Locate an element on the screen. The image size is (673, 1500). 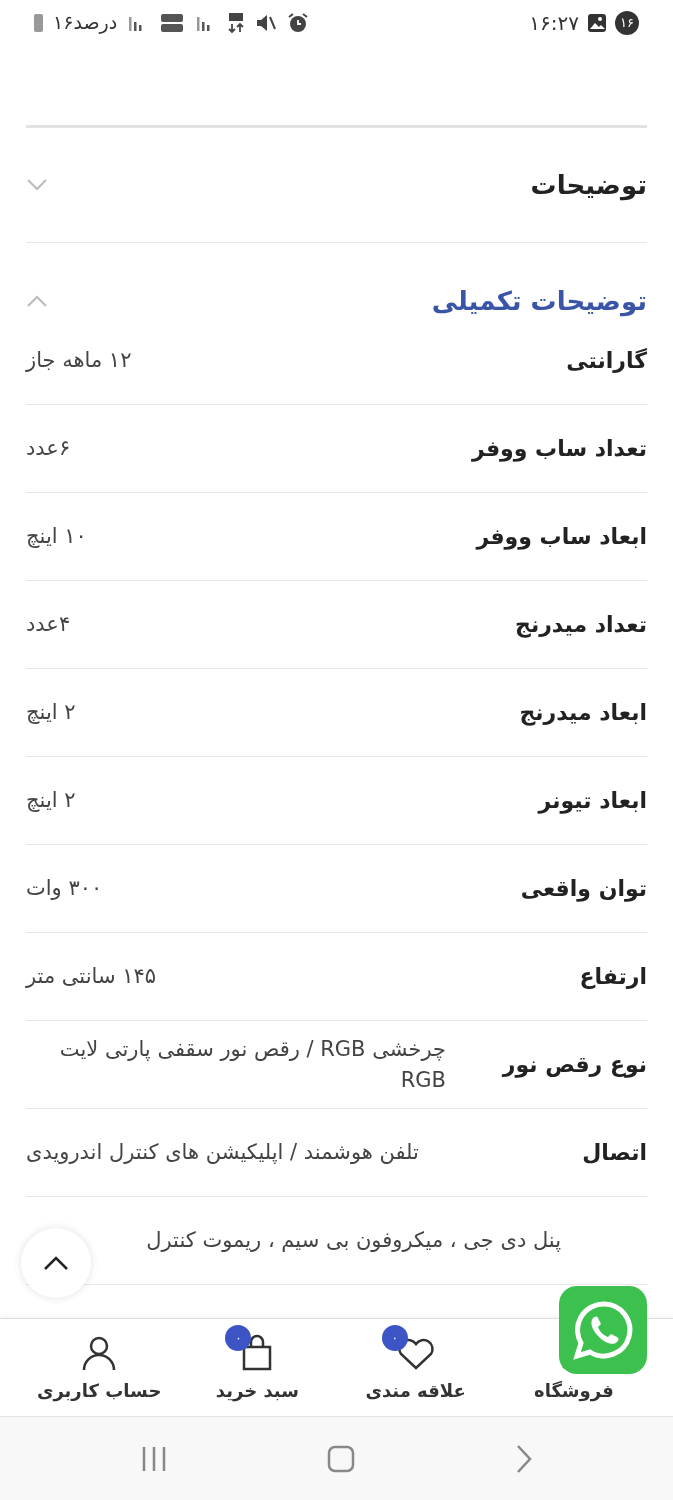
spec-label: ابعاد میدرنج is located at coordinates (583, 713).